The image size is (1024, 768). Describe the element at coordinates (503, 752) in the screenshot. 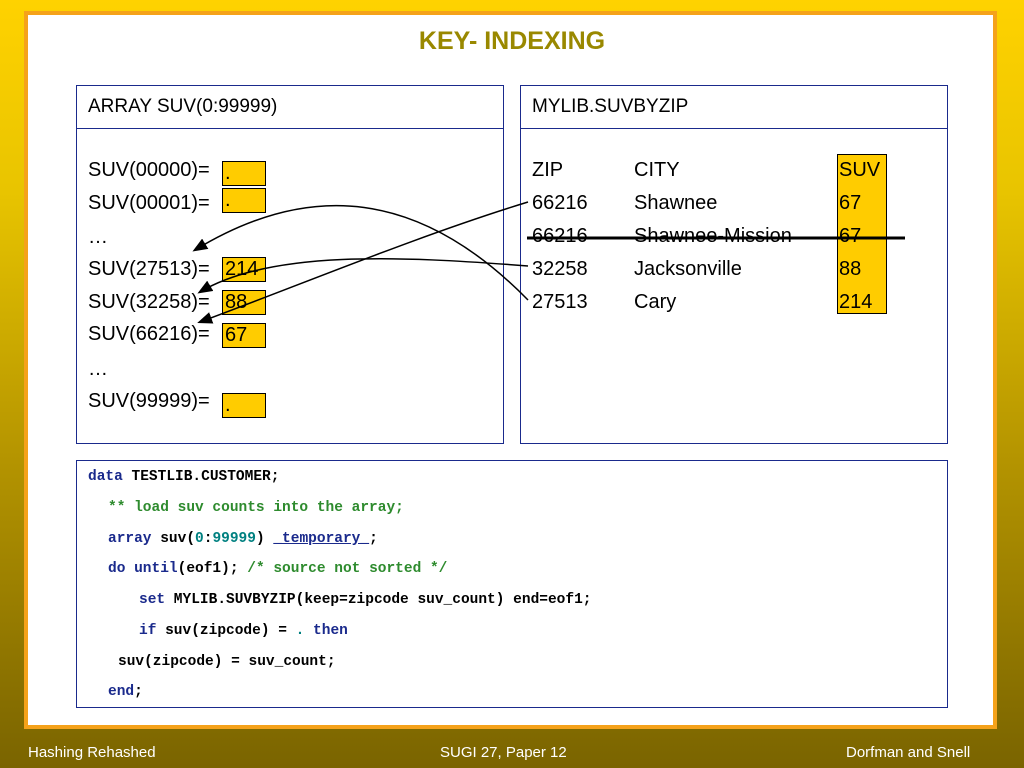

I see `footer-center: SUGI 27, Paper 12` at that location.